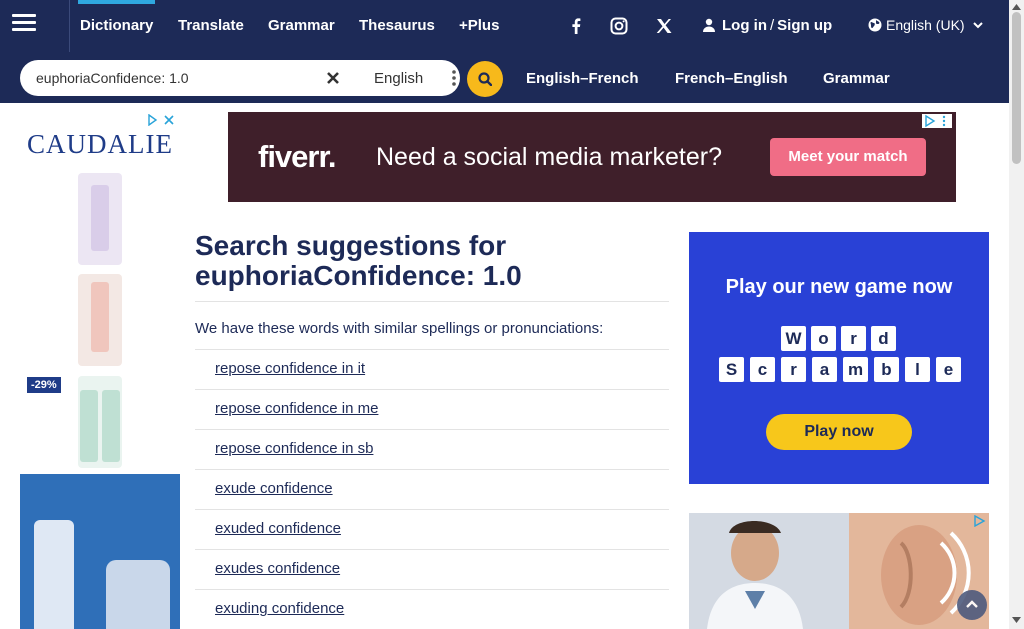 The width and height of the screenshot is (1024, 629). What do you see at coordinates (278, 528) in the screenshot?
I see `suggestion-link: exuded confidence` at bounding box center [278, 528].